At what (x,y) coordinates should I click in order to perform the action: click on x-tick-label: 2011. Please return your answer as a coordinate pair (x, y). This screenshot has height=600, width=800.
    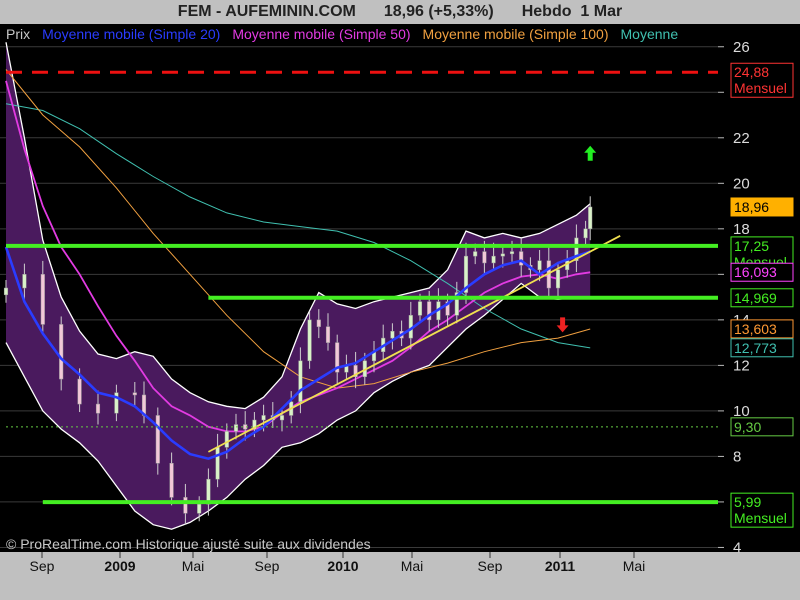
    Looking at the image, I should click on (560, 566).